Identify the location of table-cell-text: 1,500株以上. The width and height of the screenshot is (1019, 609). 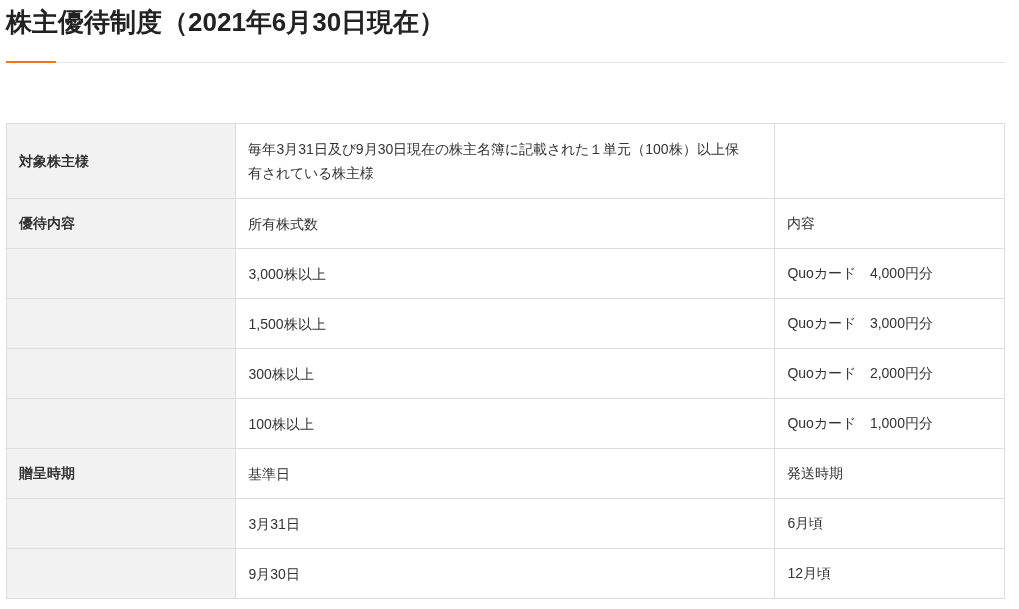
(287, 324).